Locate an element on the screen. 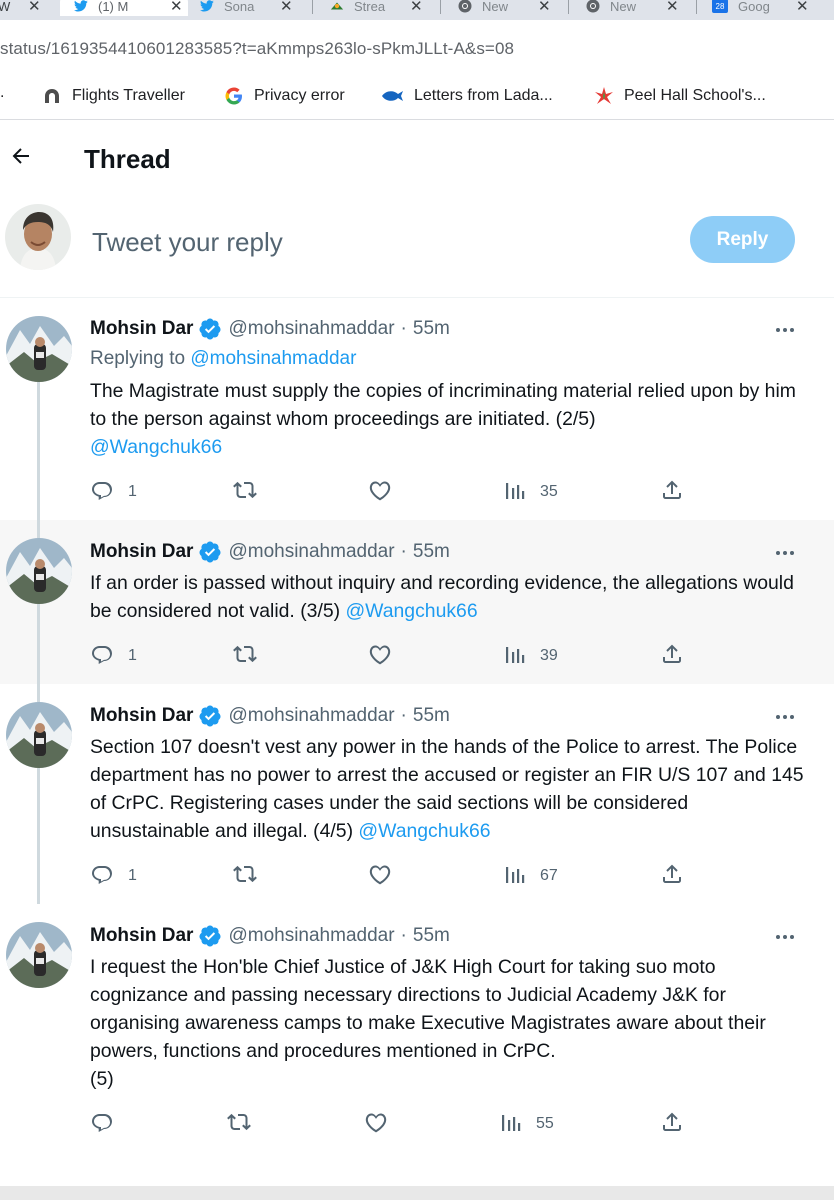 This screenshot has height=1200, width=834. twitter-bird-icon is located at coordinates (207, 6).